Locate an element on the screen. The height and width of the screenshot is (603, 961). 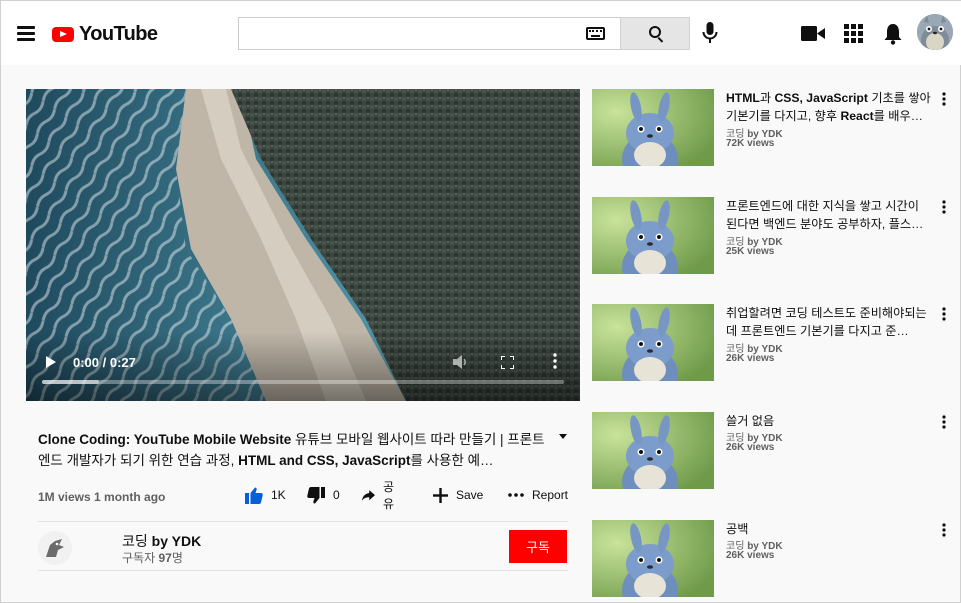
like-button: 1K is located at coordinates (265, 495).